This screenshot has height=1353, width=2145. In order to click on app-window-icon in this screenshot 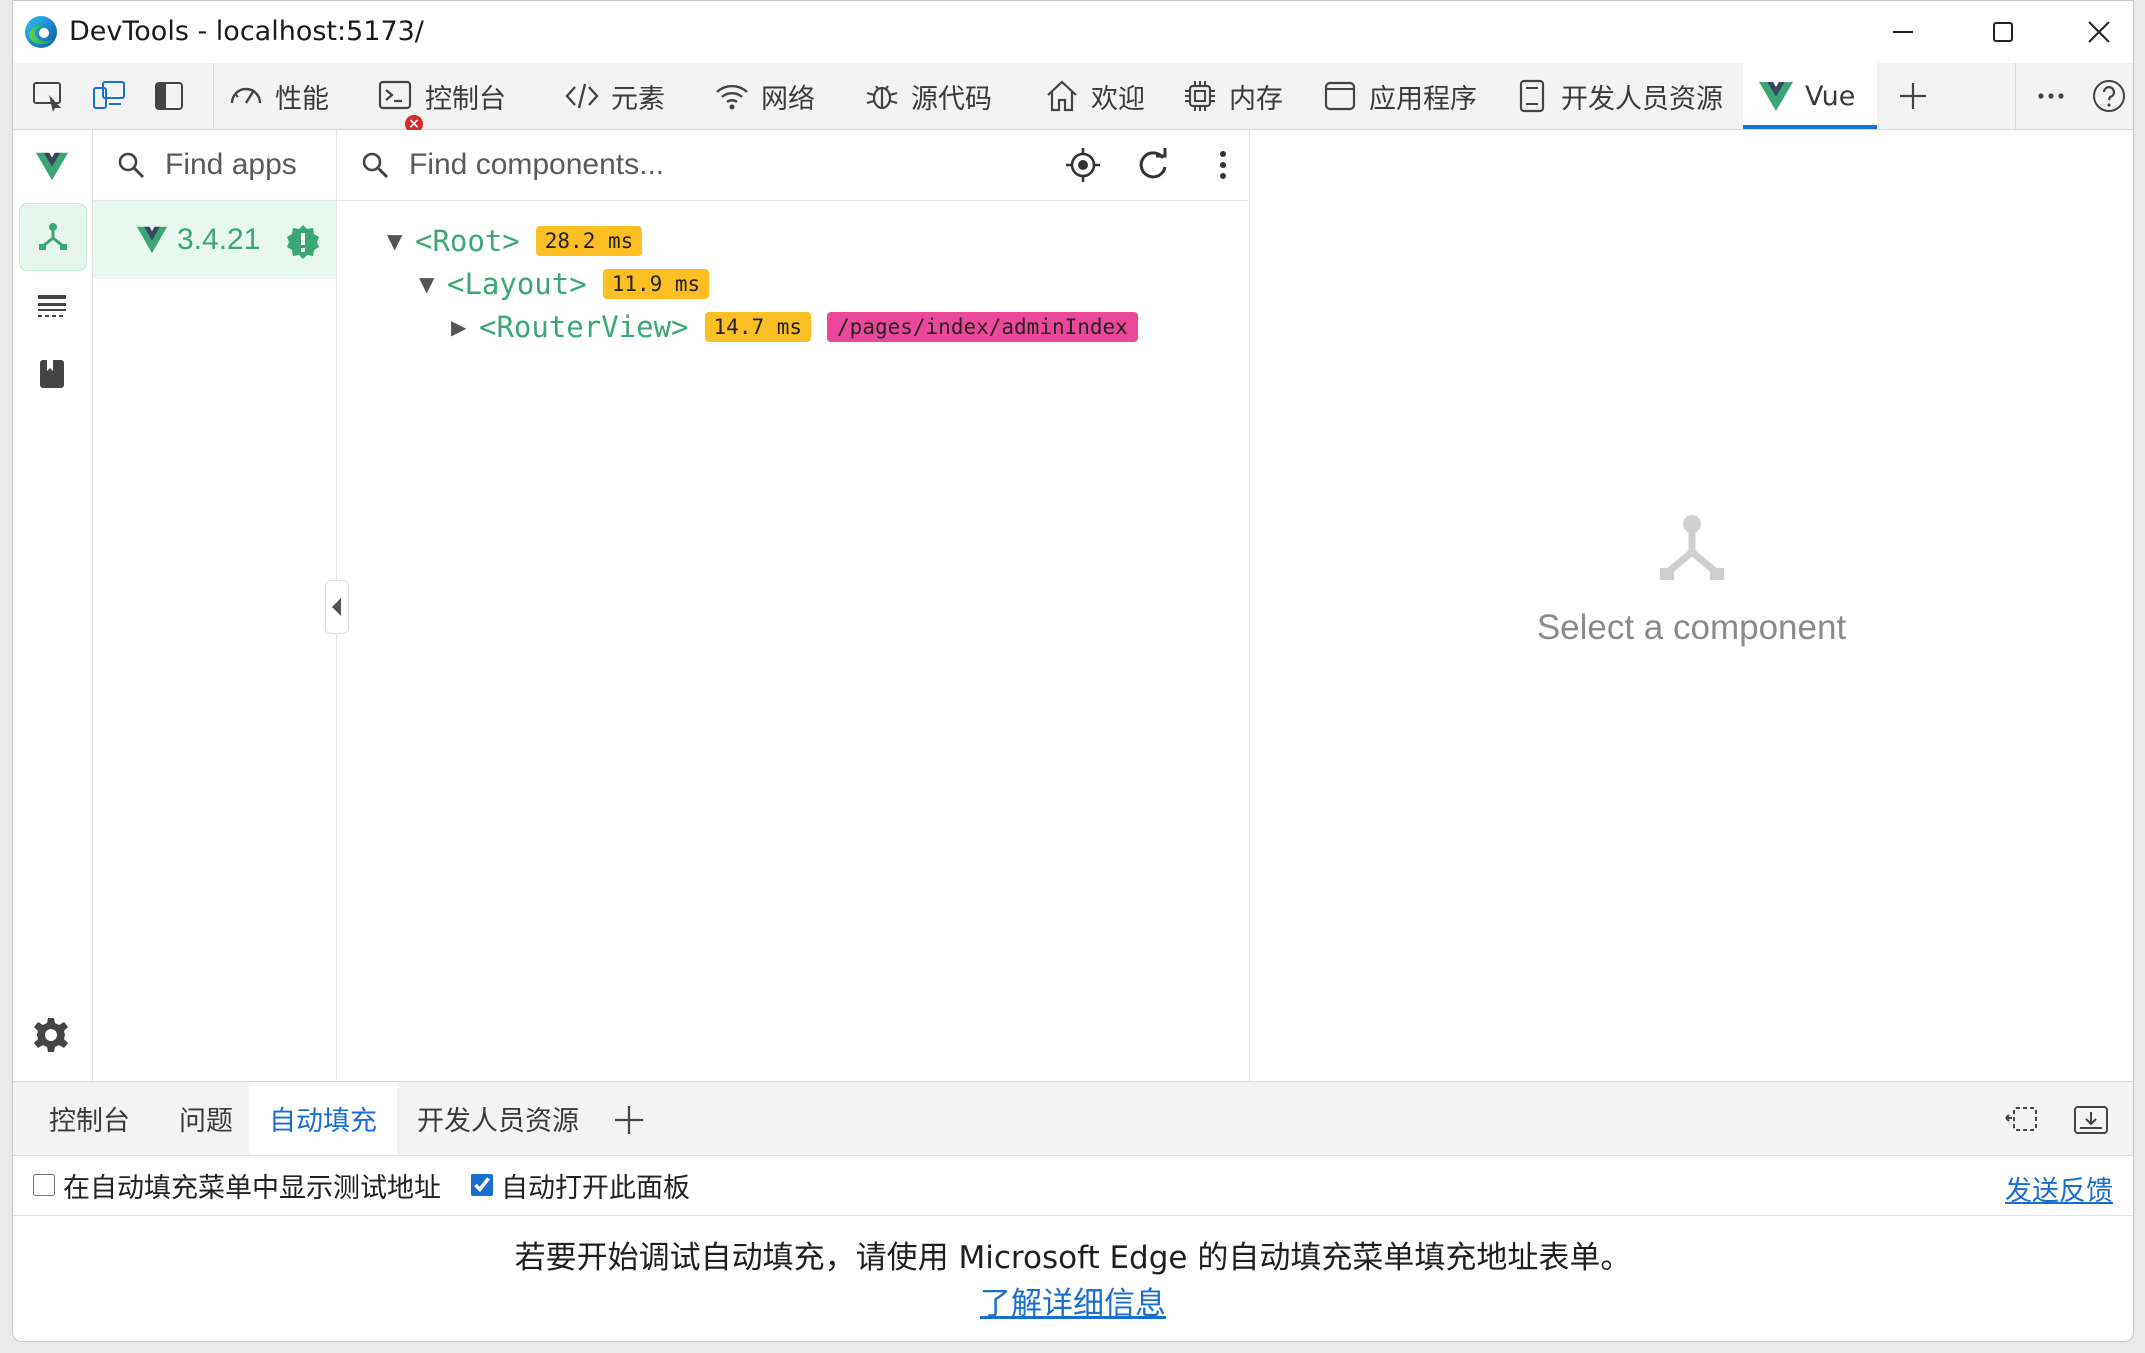, I will do `click(1340, 96)`.